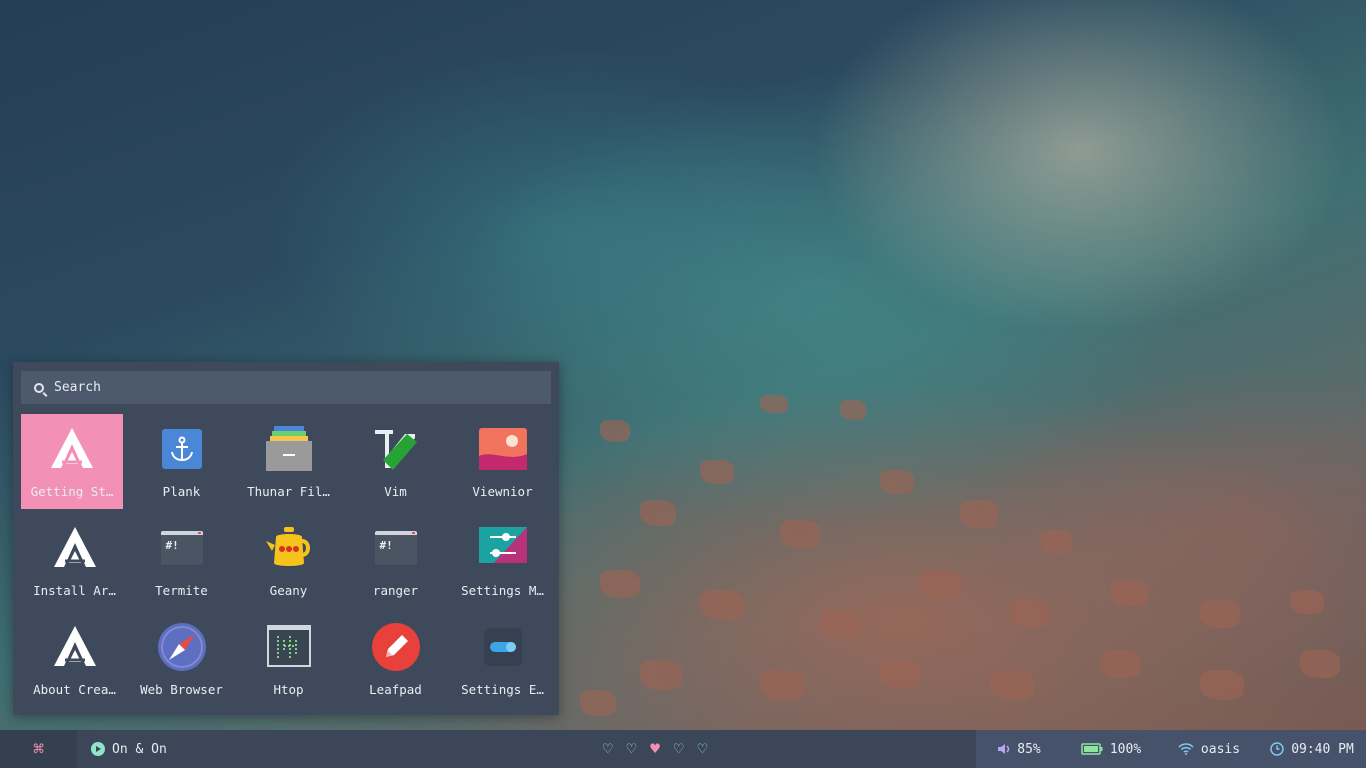  I want to click on anchor-icon, so click(182, 449).